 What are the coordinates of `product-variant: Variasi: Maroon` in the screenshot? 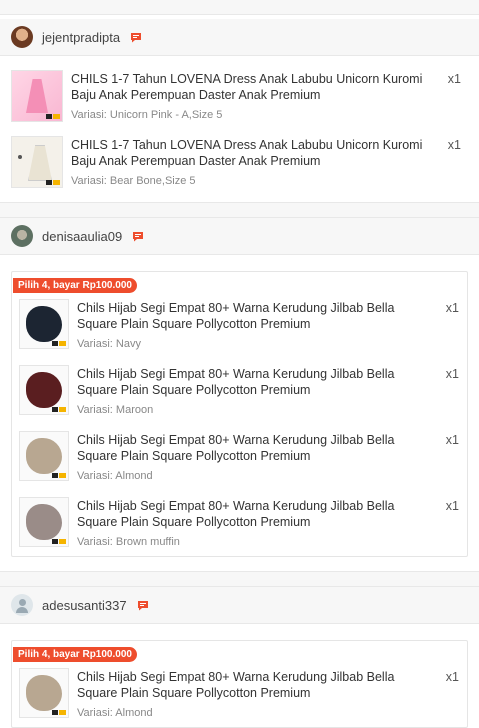 It's located at (115, 410).